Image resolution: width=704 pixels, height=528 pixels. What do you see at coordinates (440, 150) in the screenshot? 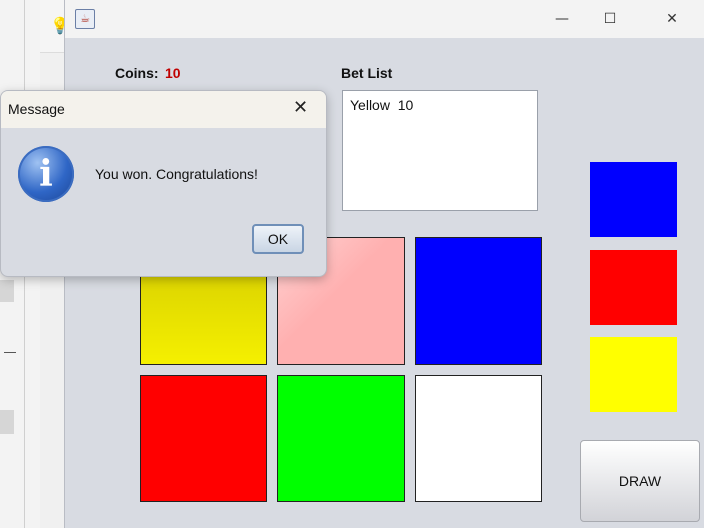
I see `bet-list: Yellow 10` at bounding box center [440, 150].